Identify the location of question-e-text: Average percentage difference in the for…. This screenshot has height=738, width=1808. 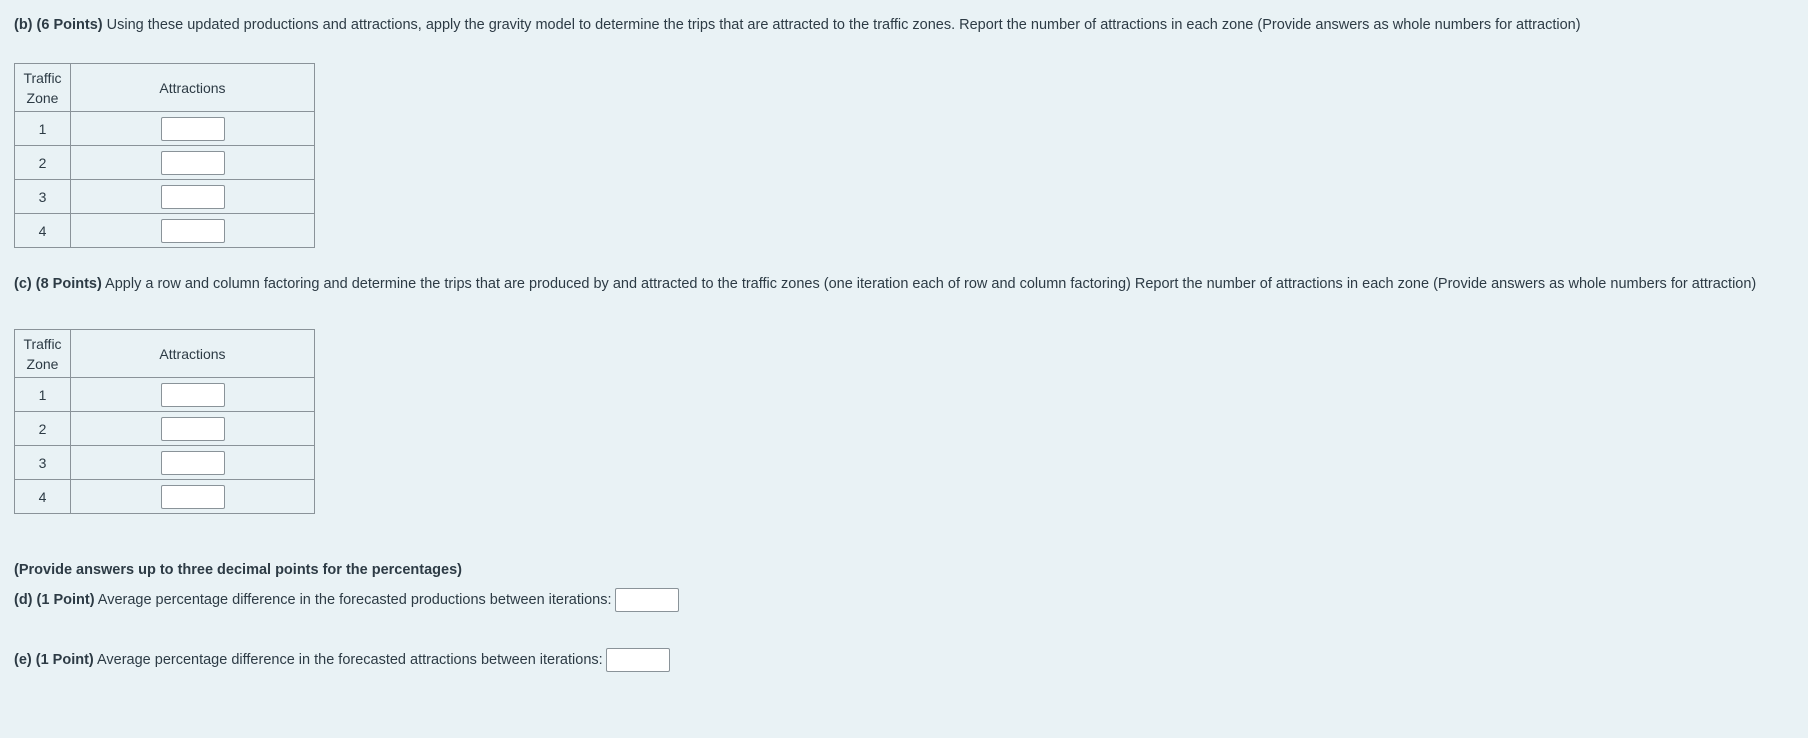
(349, 659).